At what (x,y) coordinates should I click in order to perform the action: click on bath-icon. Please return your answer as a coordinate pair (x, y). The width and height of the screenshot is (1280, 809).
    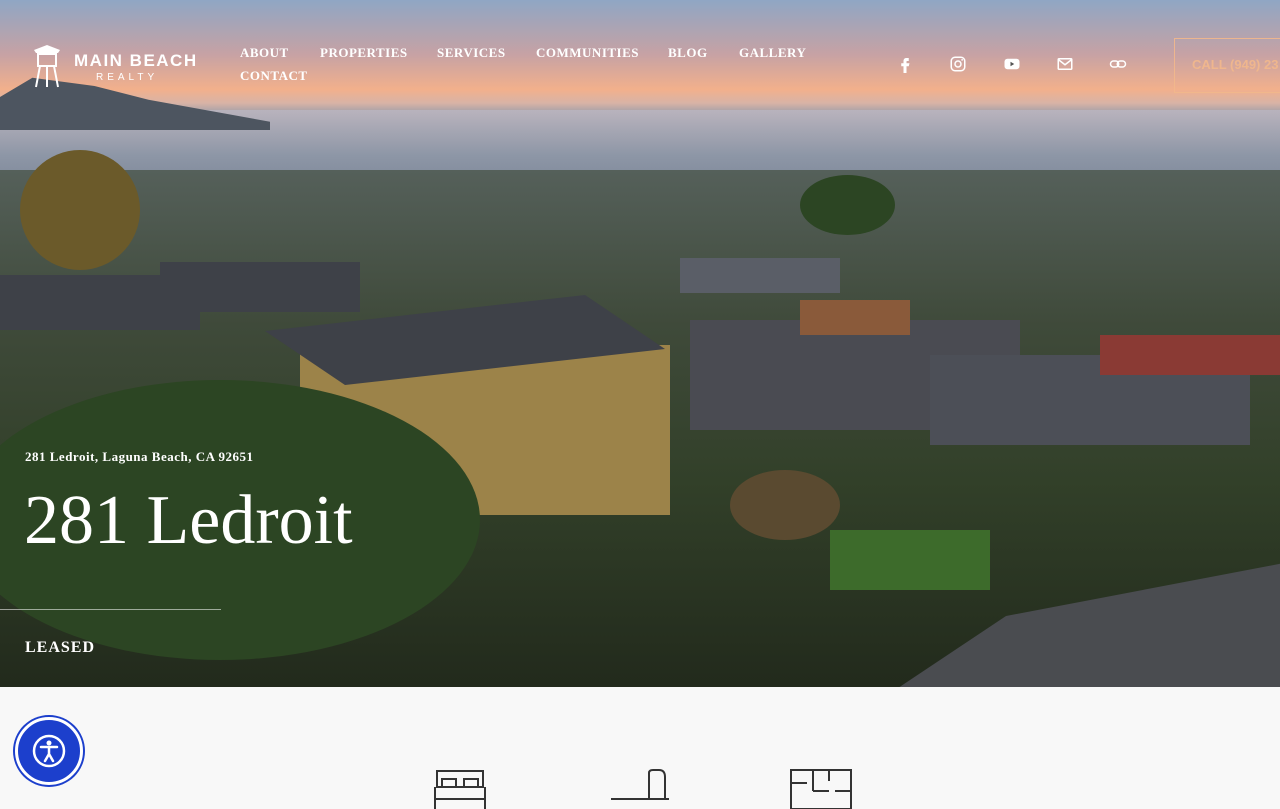
    Looking at the image, I should click on (640, 784).